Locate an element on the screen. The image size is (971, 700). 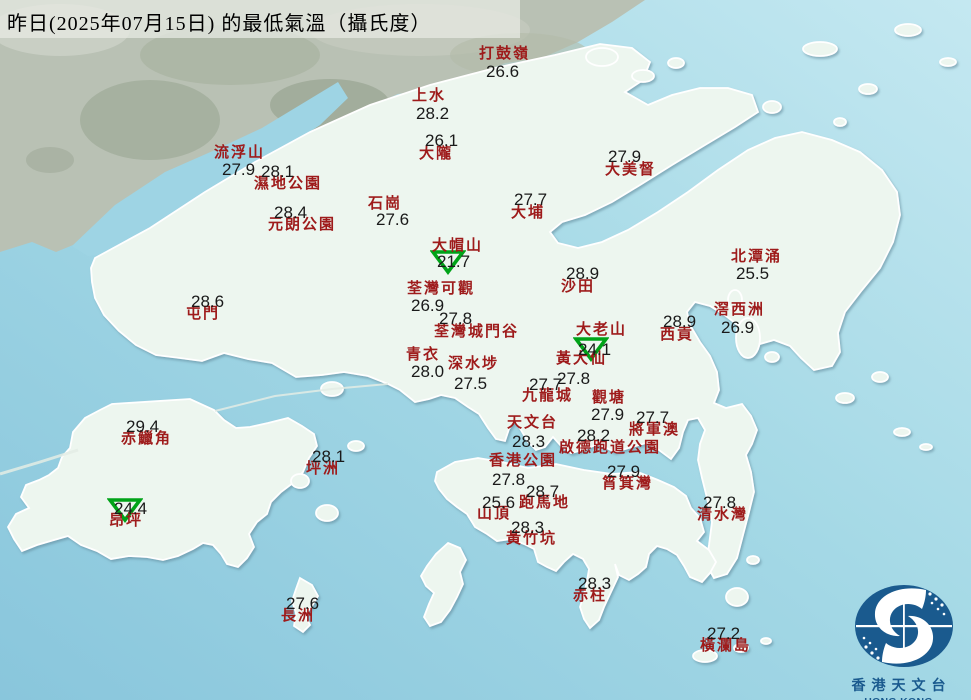
station-value: 27.2 is located at coordinates (724, 633).